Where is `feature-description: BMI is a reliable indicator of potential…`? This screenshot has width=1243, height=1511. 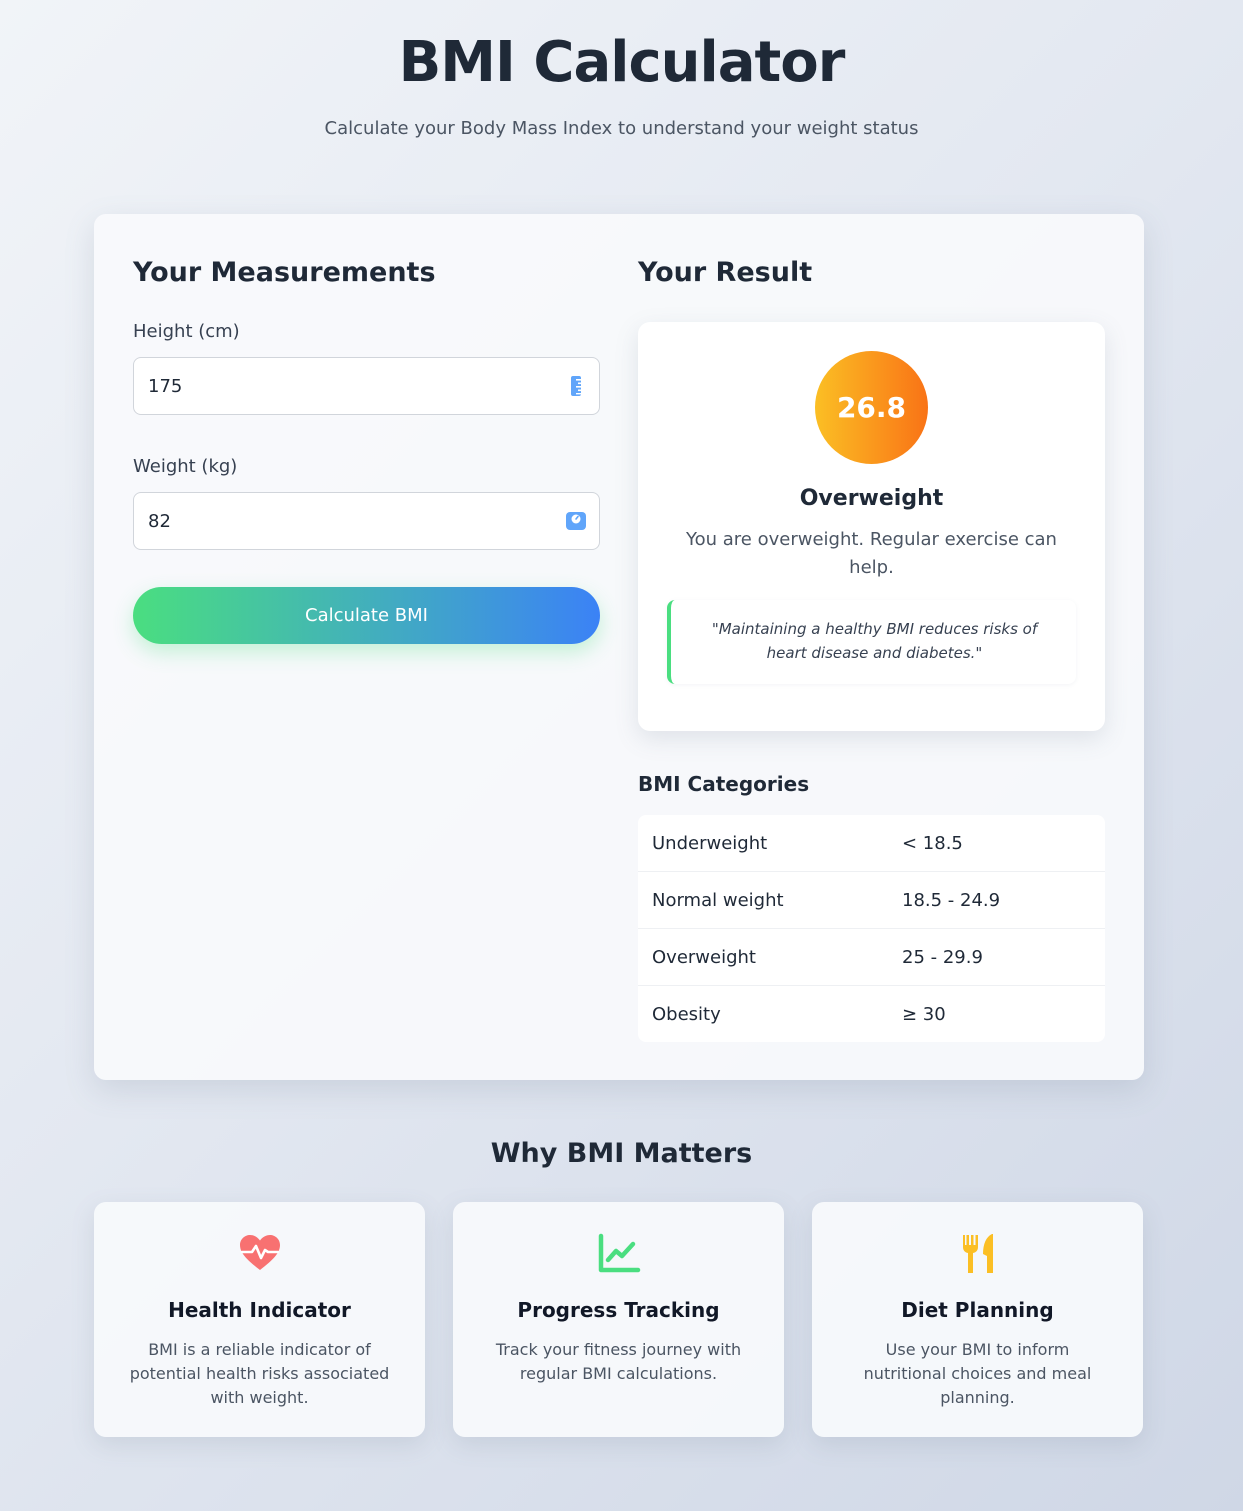 feature-description: BMI is a reliable indicator of potential… is located at coordinates (259, 1373).